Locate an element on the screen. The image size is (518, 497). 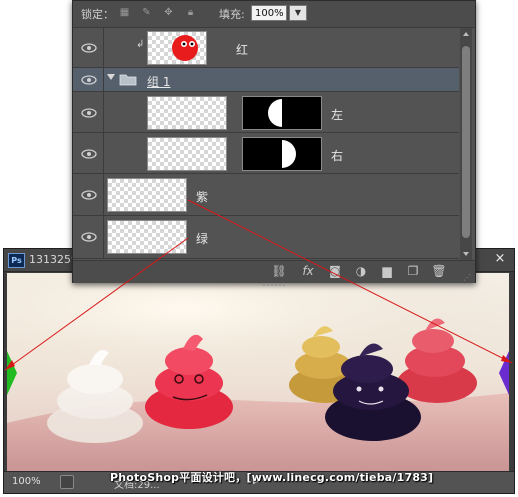
status-info-icon is located at coordinates (67, 482).